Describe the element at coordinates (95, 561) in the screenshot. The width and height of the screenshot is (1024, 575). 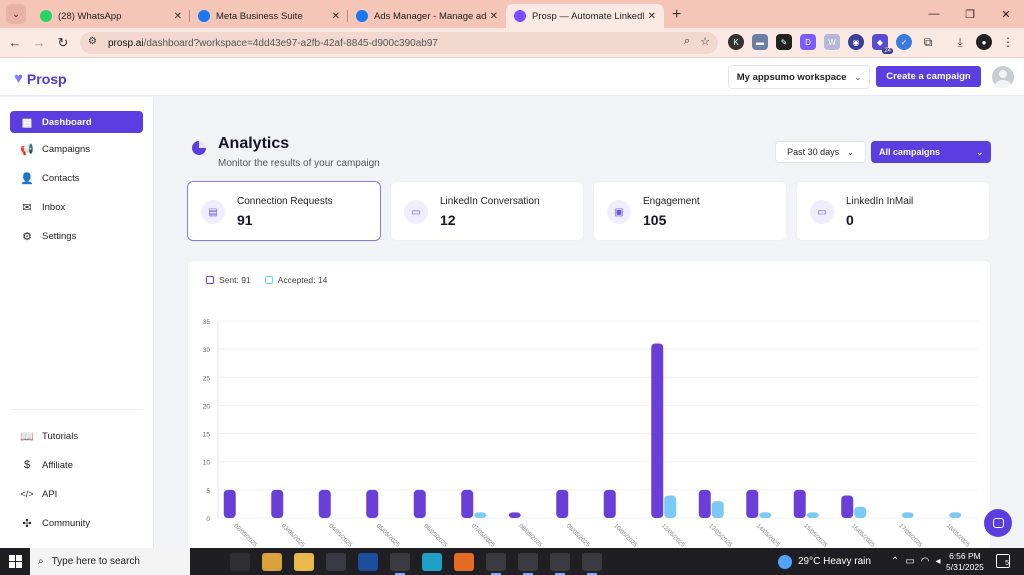
I see `taskbar-search-placeholder: Type here to search` at that location.